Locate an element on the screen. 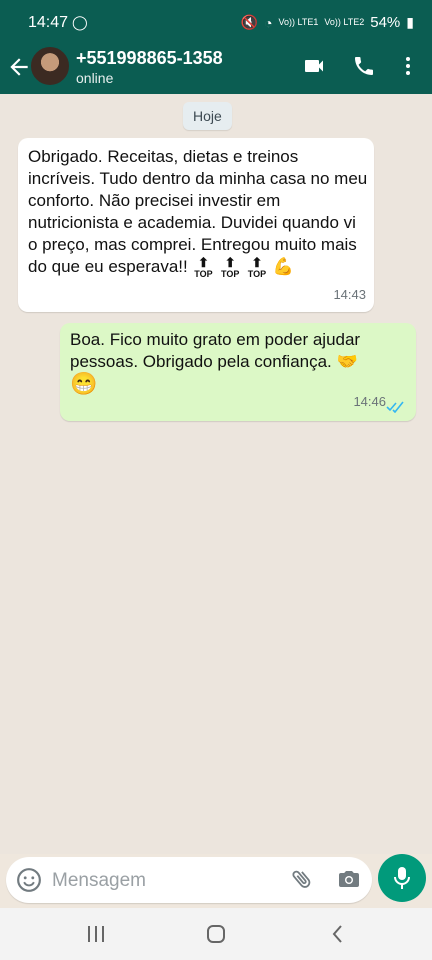 This screenshot has width=432, height=960. more-options-icon is located at coordinates (408, 66).